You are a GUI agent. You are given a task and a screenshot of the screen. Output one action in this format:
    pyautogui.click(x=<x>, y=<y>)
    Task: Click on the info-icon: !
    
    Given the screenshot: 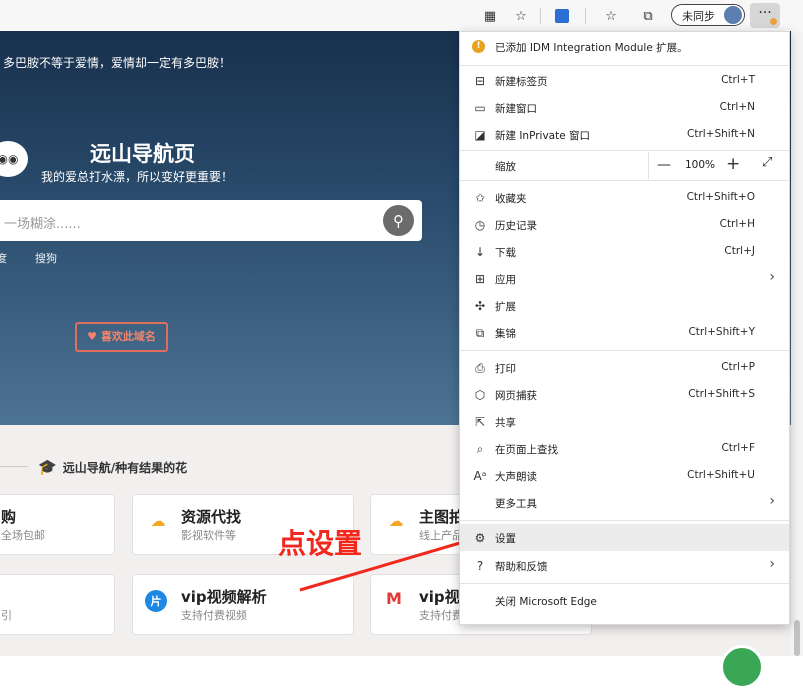 What is the action you would take?
    pyautogui.click(x=478, y=46)
    